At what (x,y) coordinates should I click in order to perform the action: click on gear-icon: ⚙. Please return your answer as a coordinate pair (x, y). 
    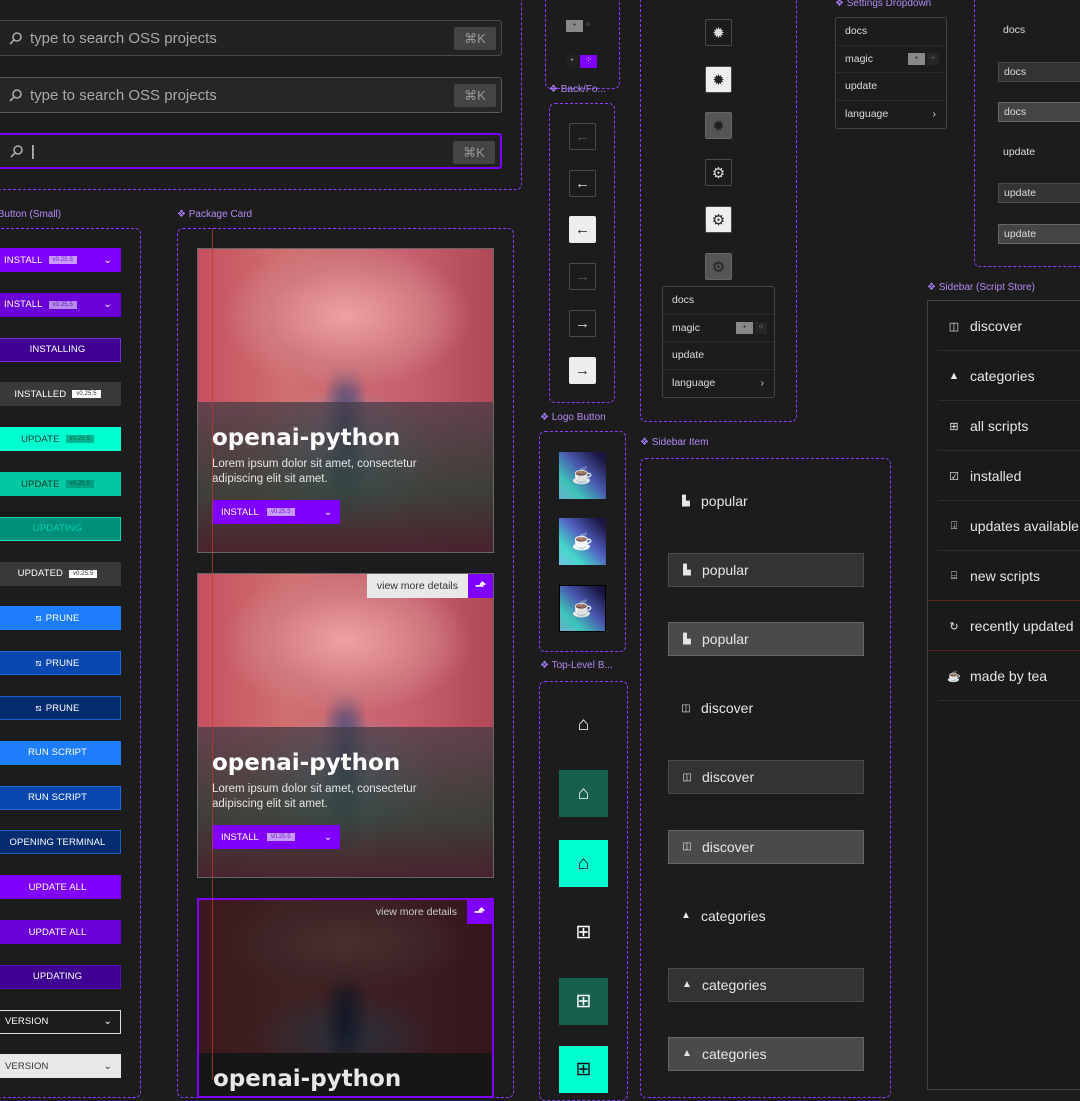
    Looking at the image, I should click on (718, 220).